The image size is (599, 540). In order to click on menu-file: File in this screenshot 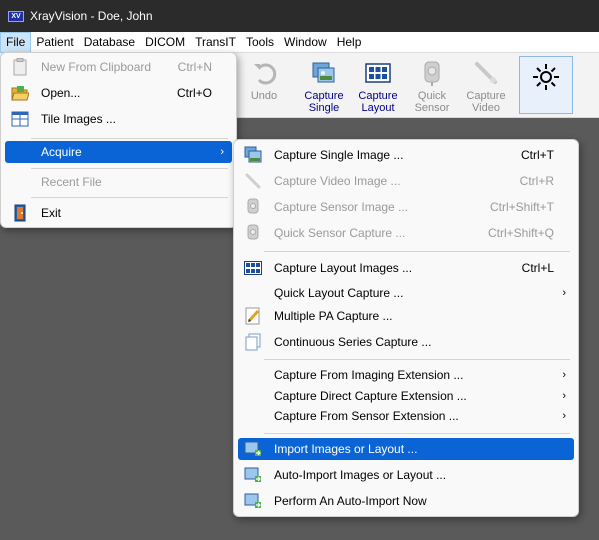, I will do `click(16, 42)`.